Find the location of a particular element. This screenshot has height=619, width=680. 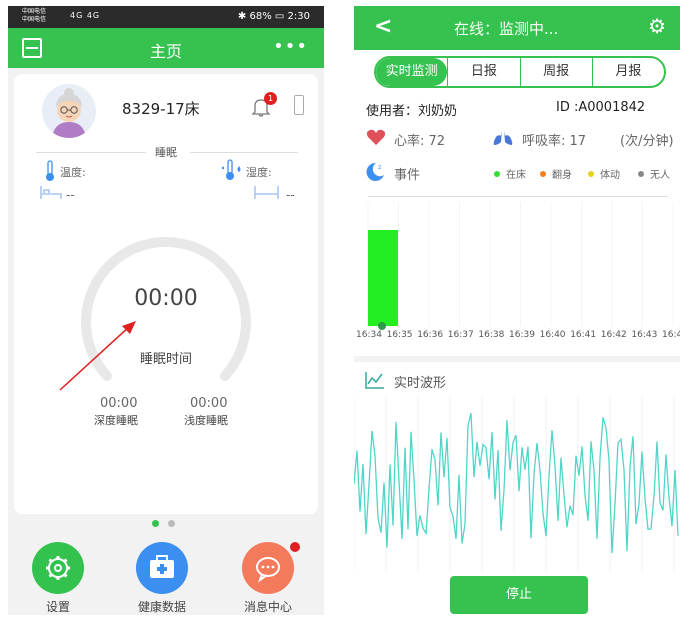

device-icon is located at coordinates (299, 105).